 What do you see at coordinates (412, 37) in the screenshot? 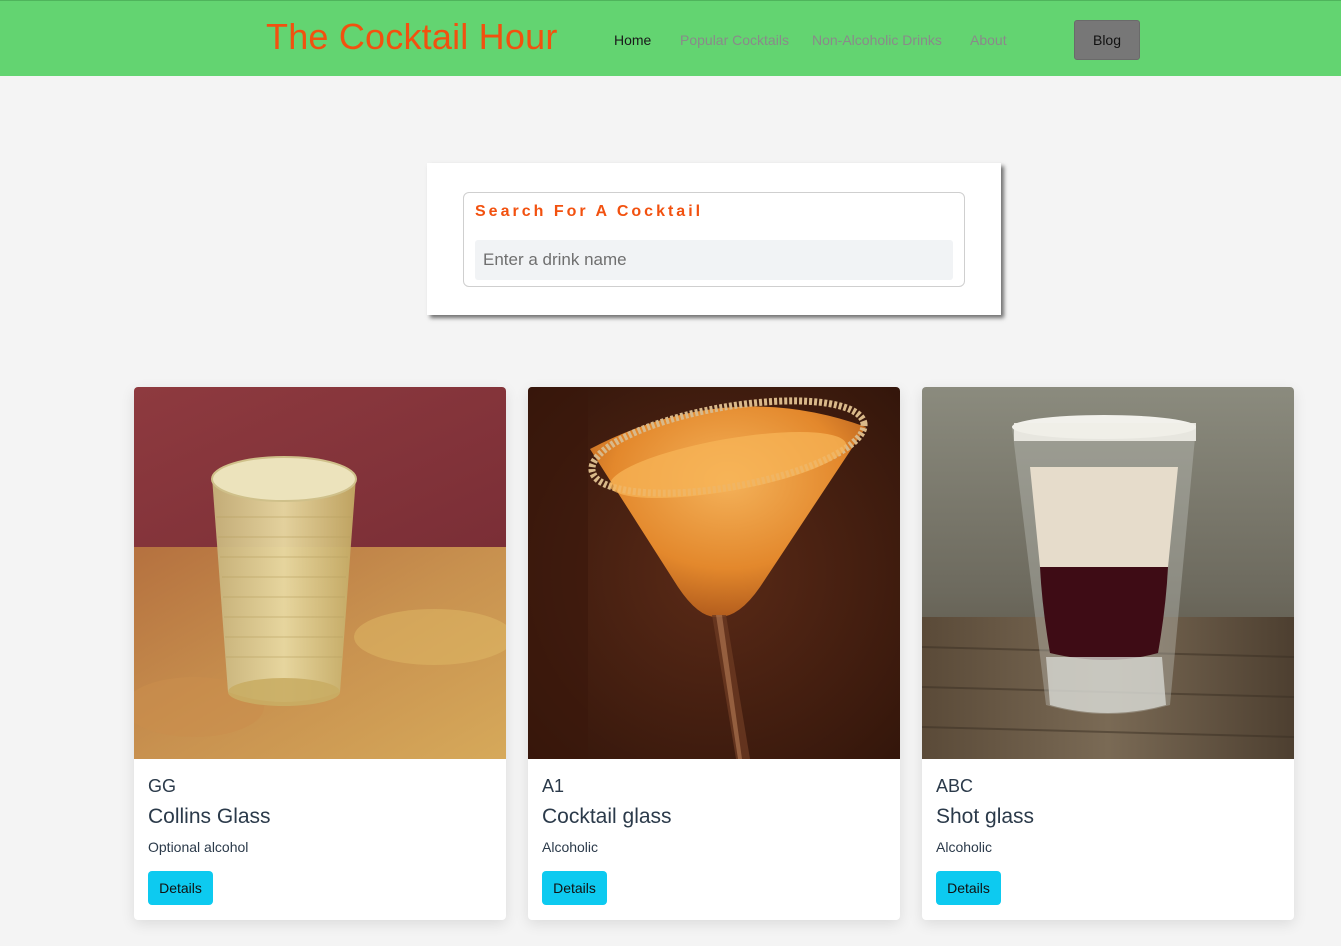
I see `brand-title: The Cocktail Hour` at bounding box center [412, 37].